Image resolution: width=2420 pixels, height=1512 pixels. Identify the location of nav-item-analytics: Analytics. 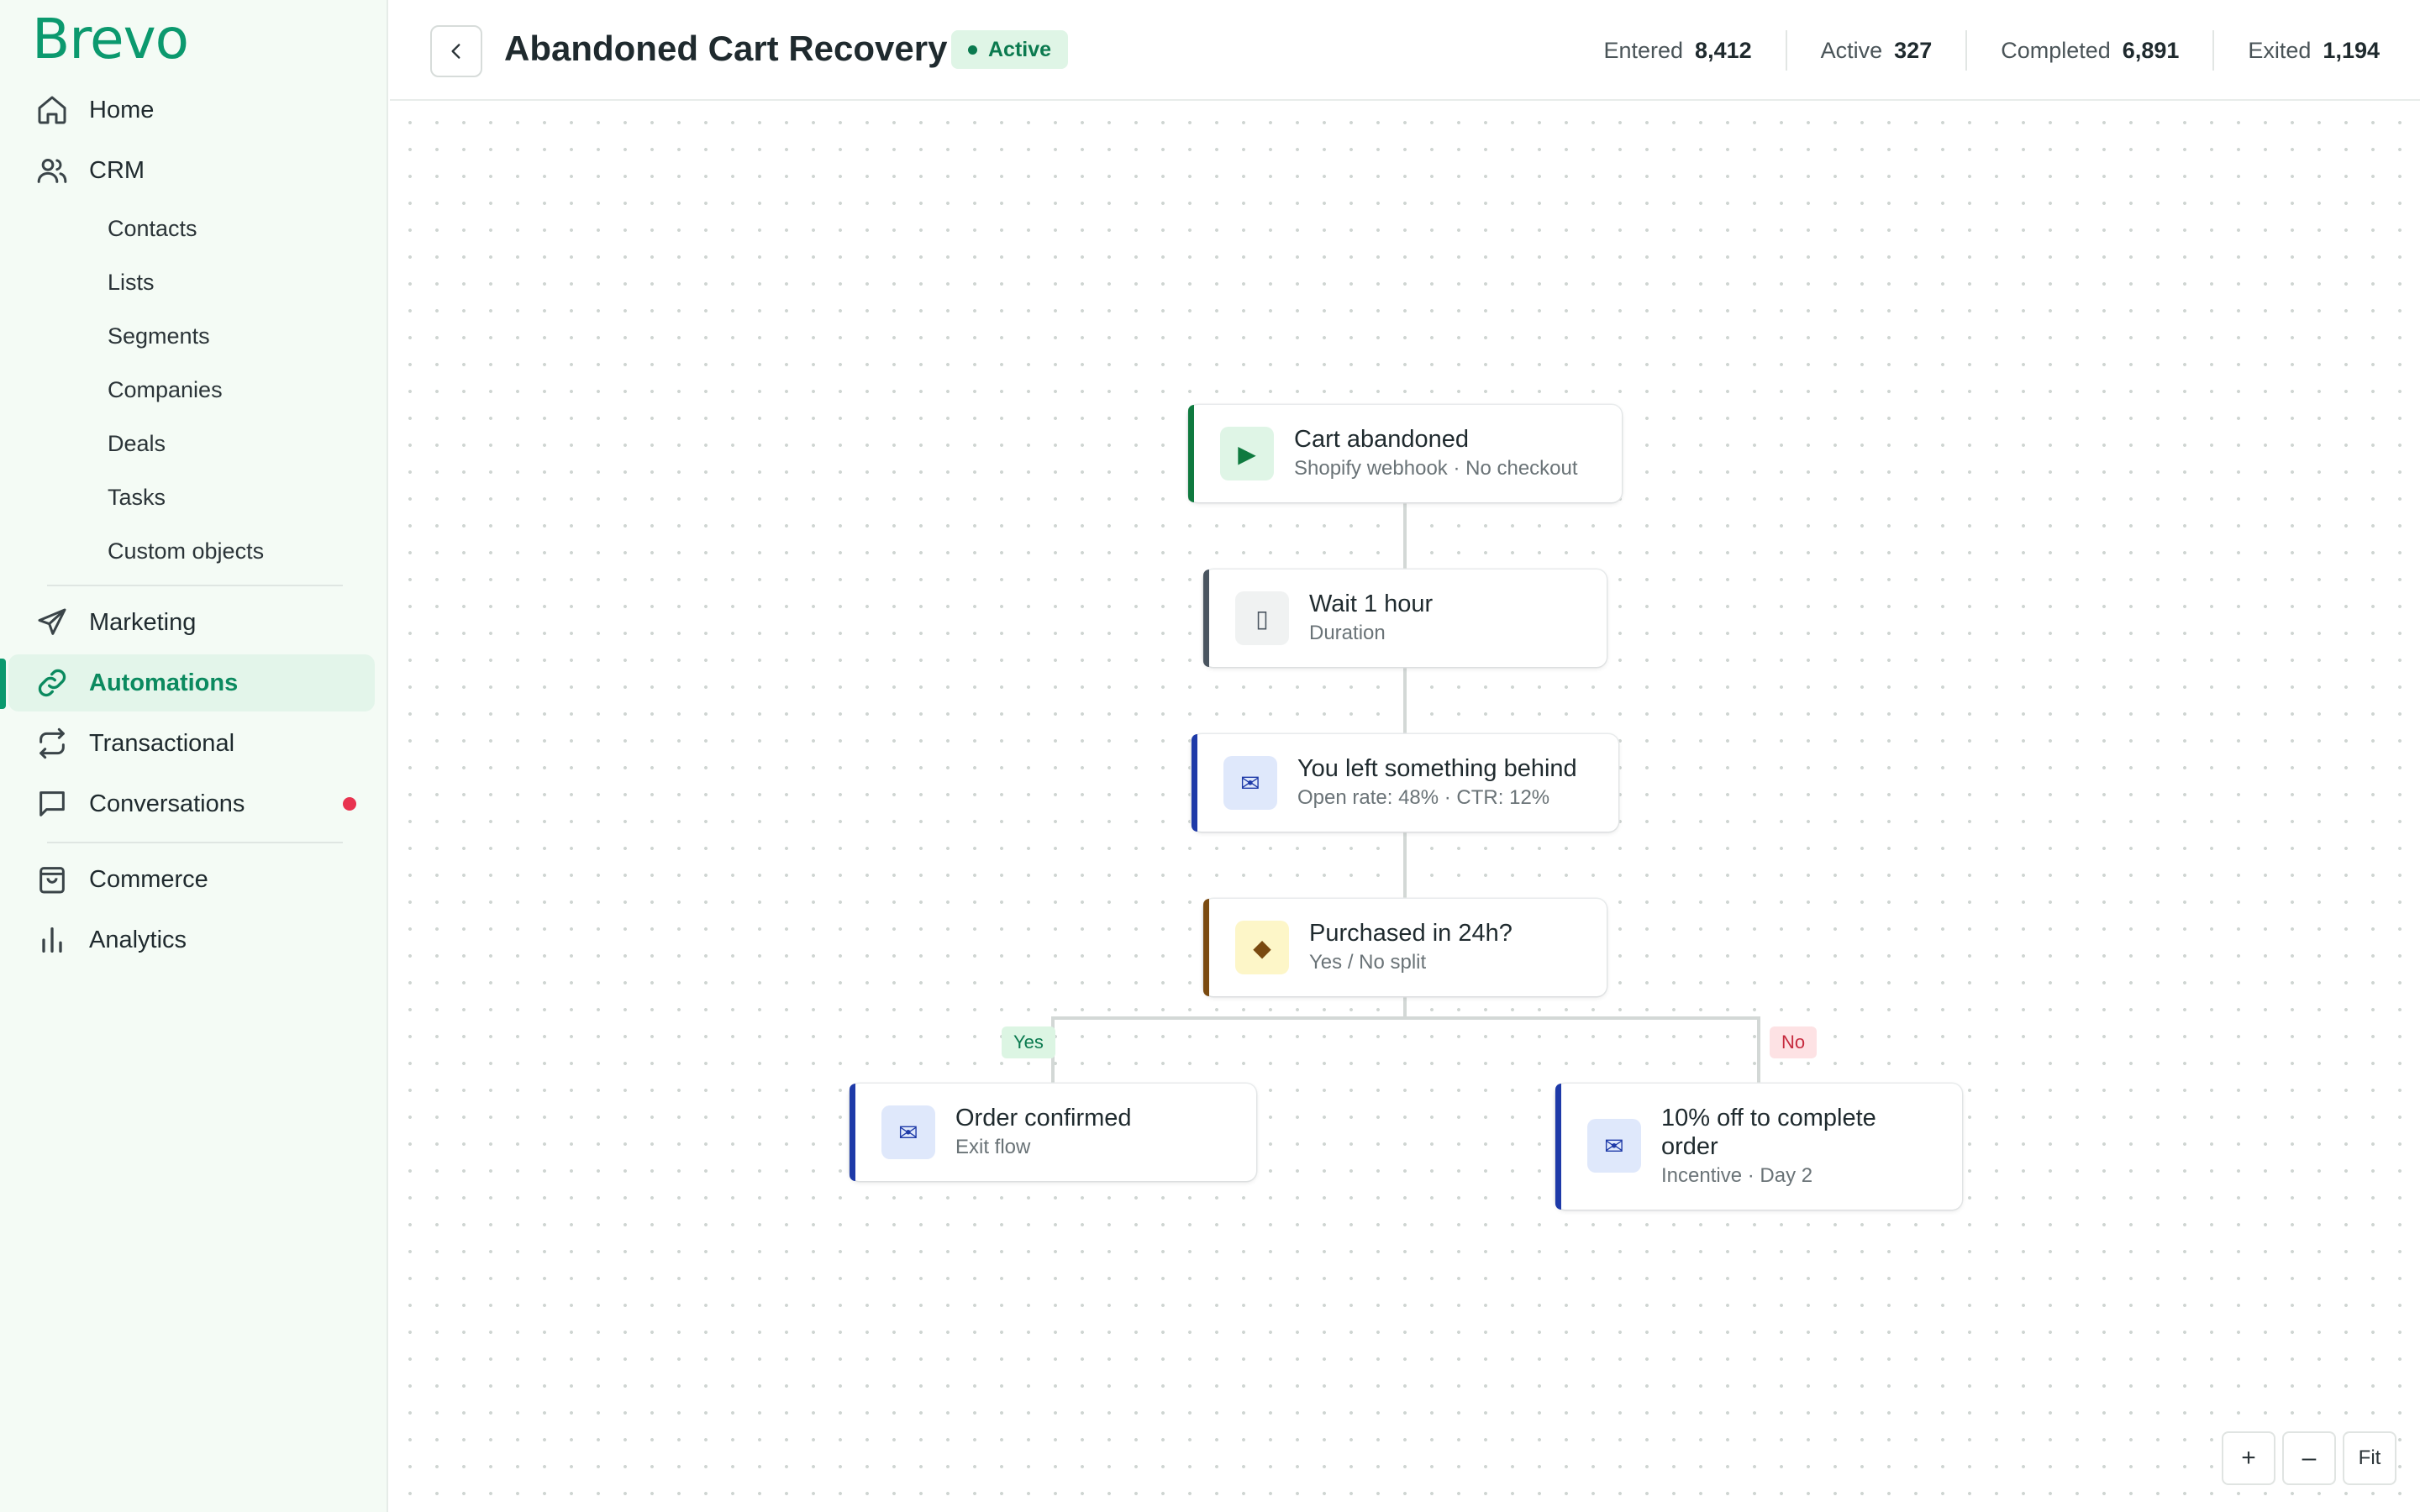
(191, 940).